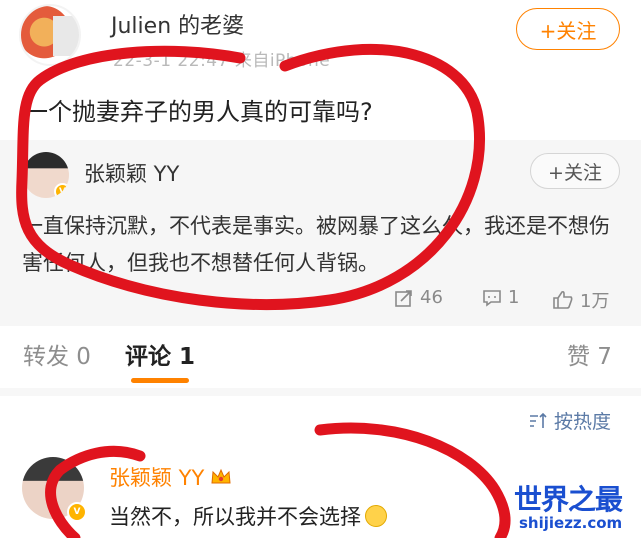  What do you see at coordinates (160, 380) in the screenshot?
I see `active-tab-indicator` at bounding box center [160, 380].